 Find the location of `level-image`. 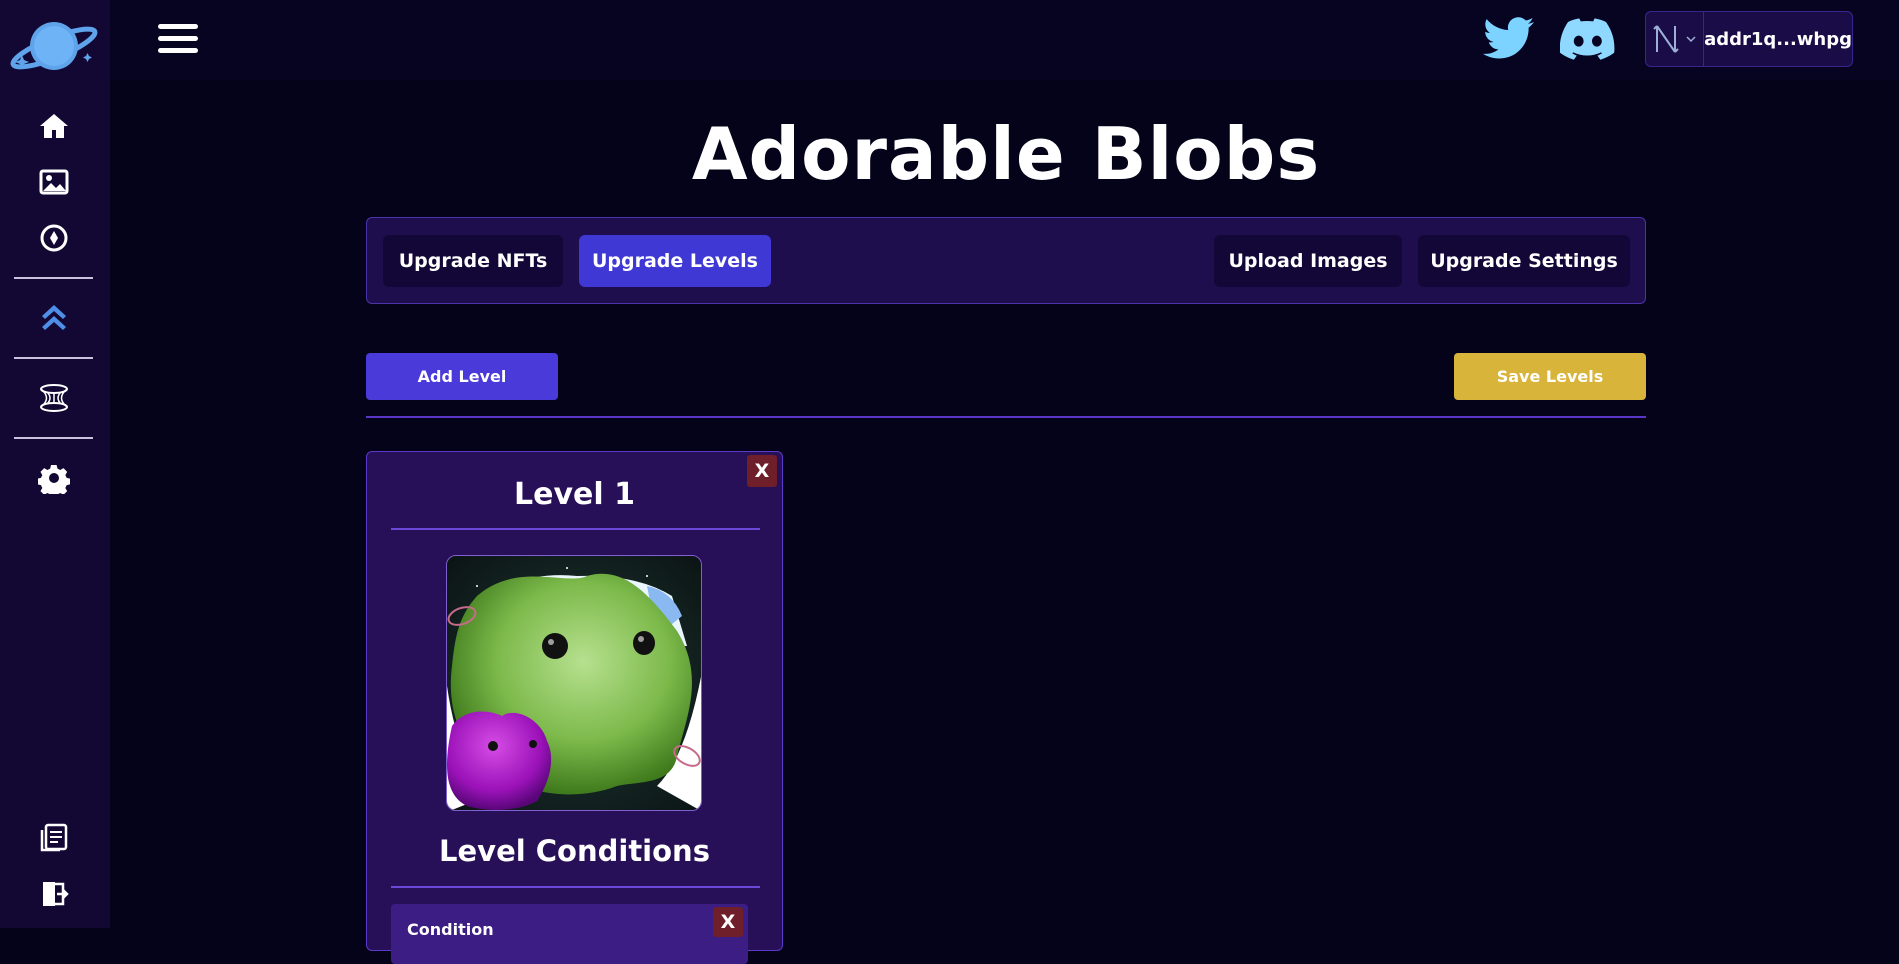

level-image is located at coordinates (574, 683).